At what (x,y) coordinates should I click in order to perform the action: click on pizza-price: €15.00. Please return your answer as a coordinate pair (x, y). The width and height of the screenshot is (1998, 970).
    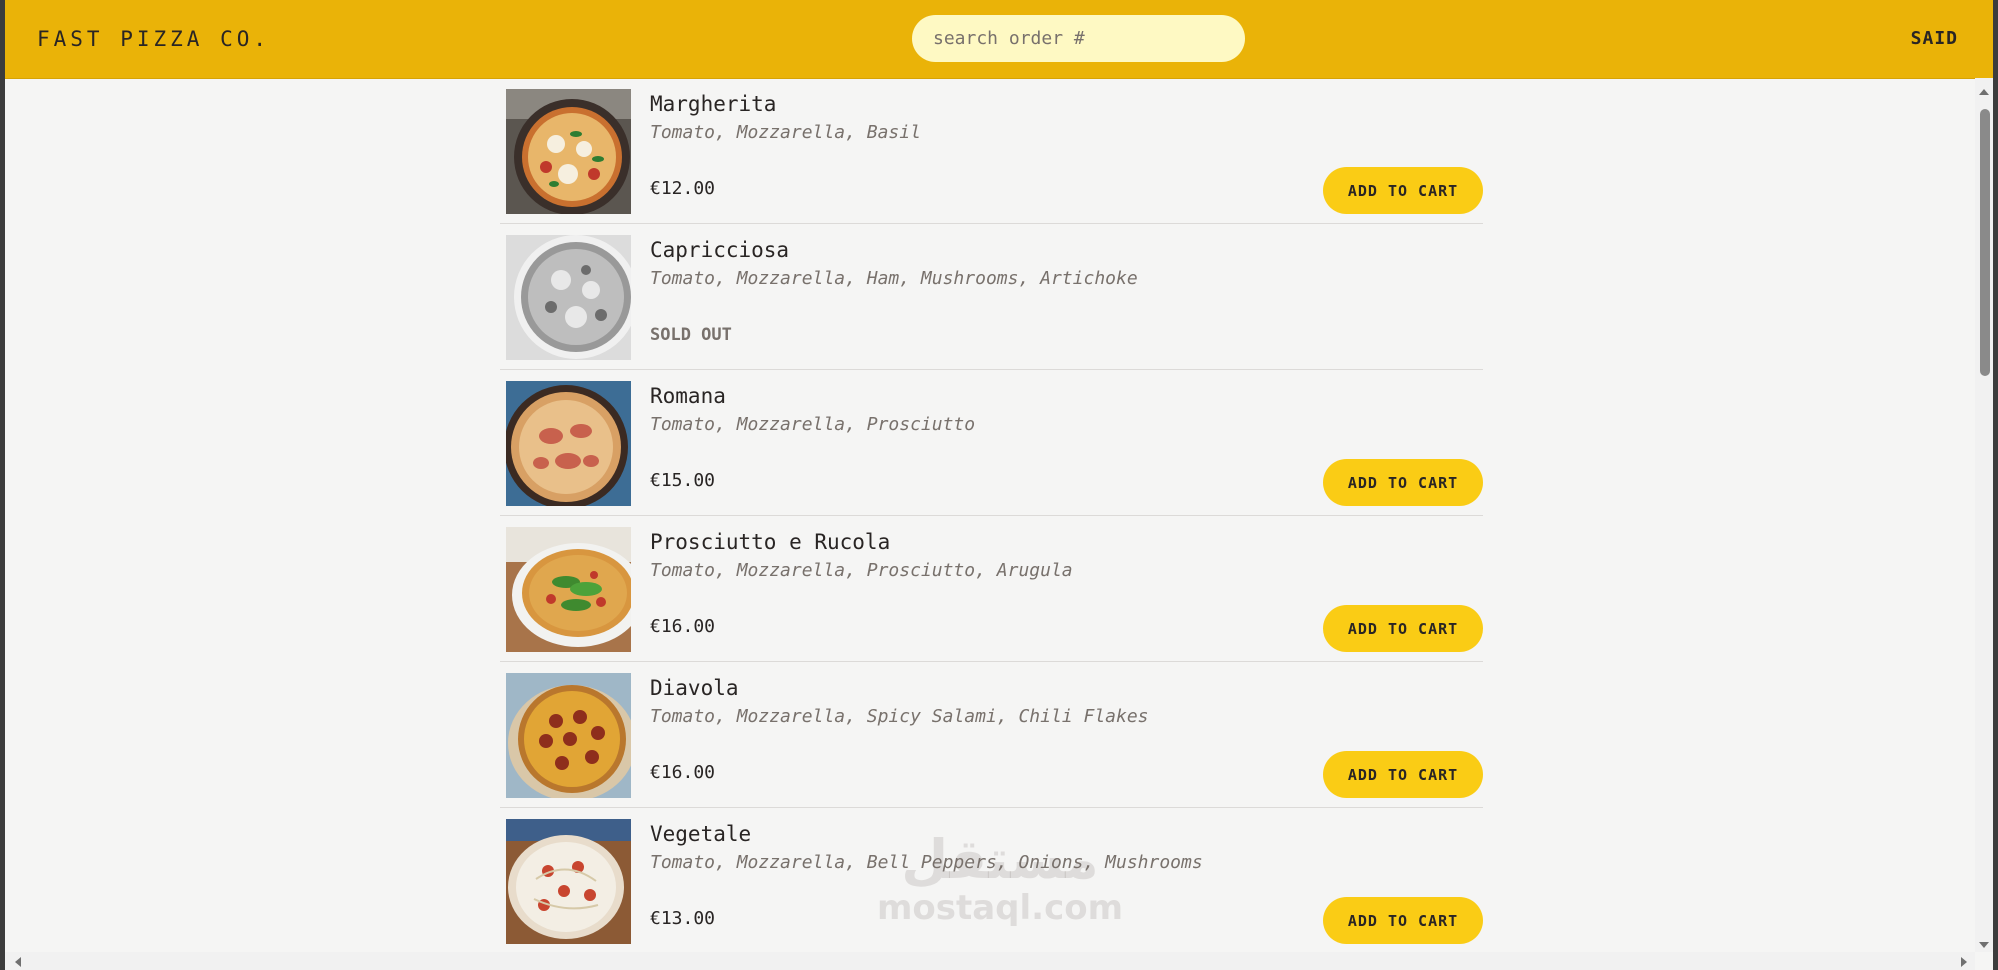
    Looking at the image, I should click on (683, 480).